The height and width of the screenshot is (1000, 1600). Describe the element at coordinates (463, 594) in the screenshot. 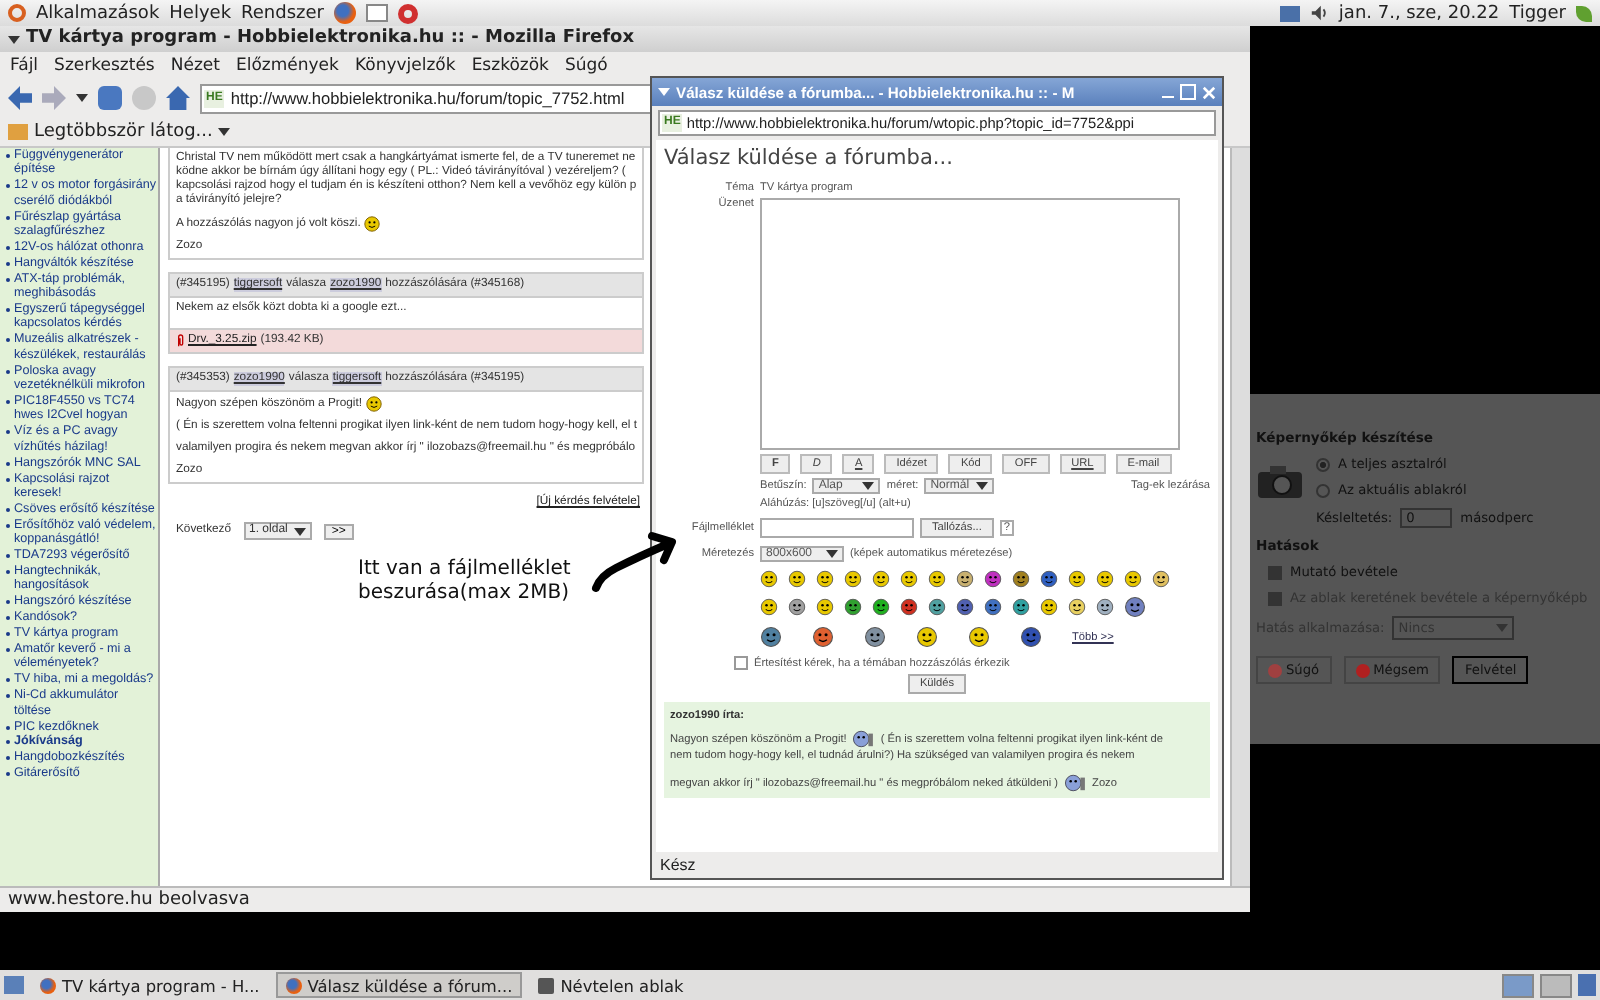

I see `annotation-text: beszurása(max 2MB)` at that location.